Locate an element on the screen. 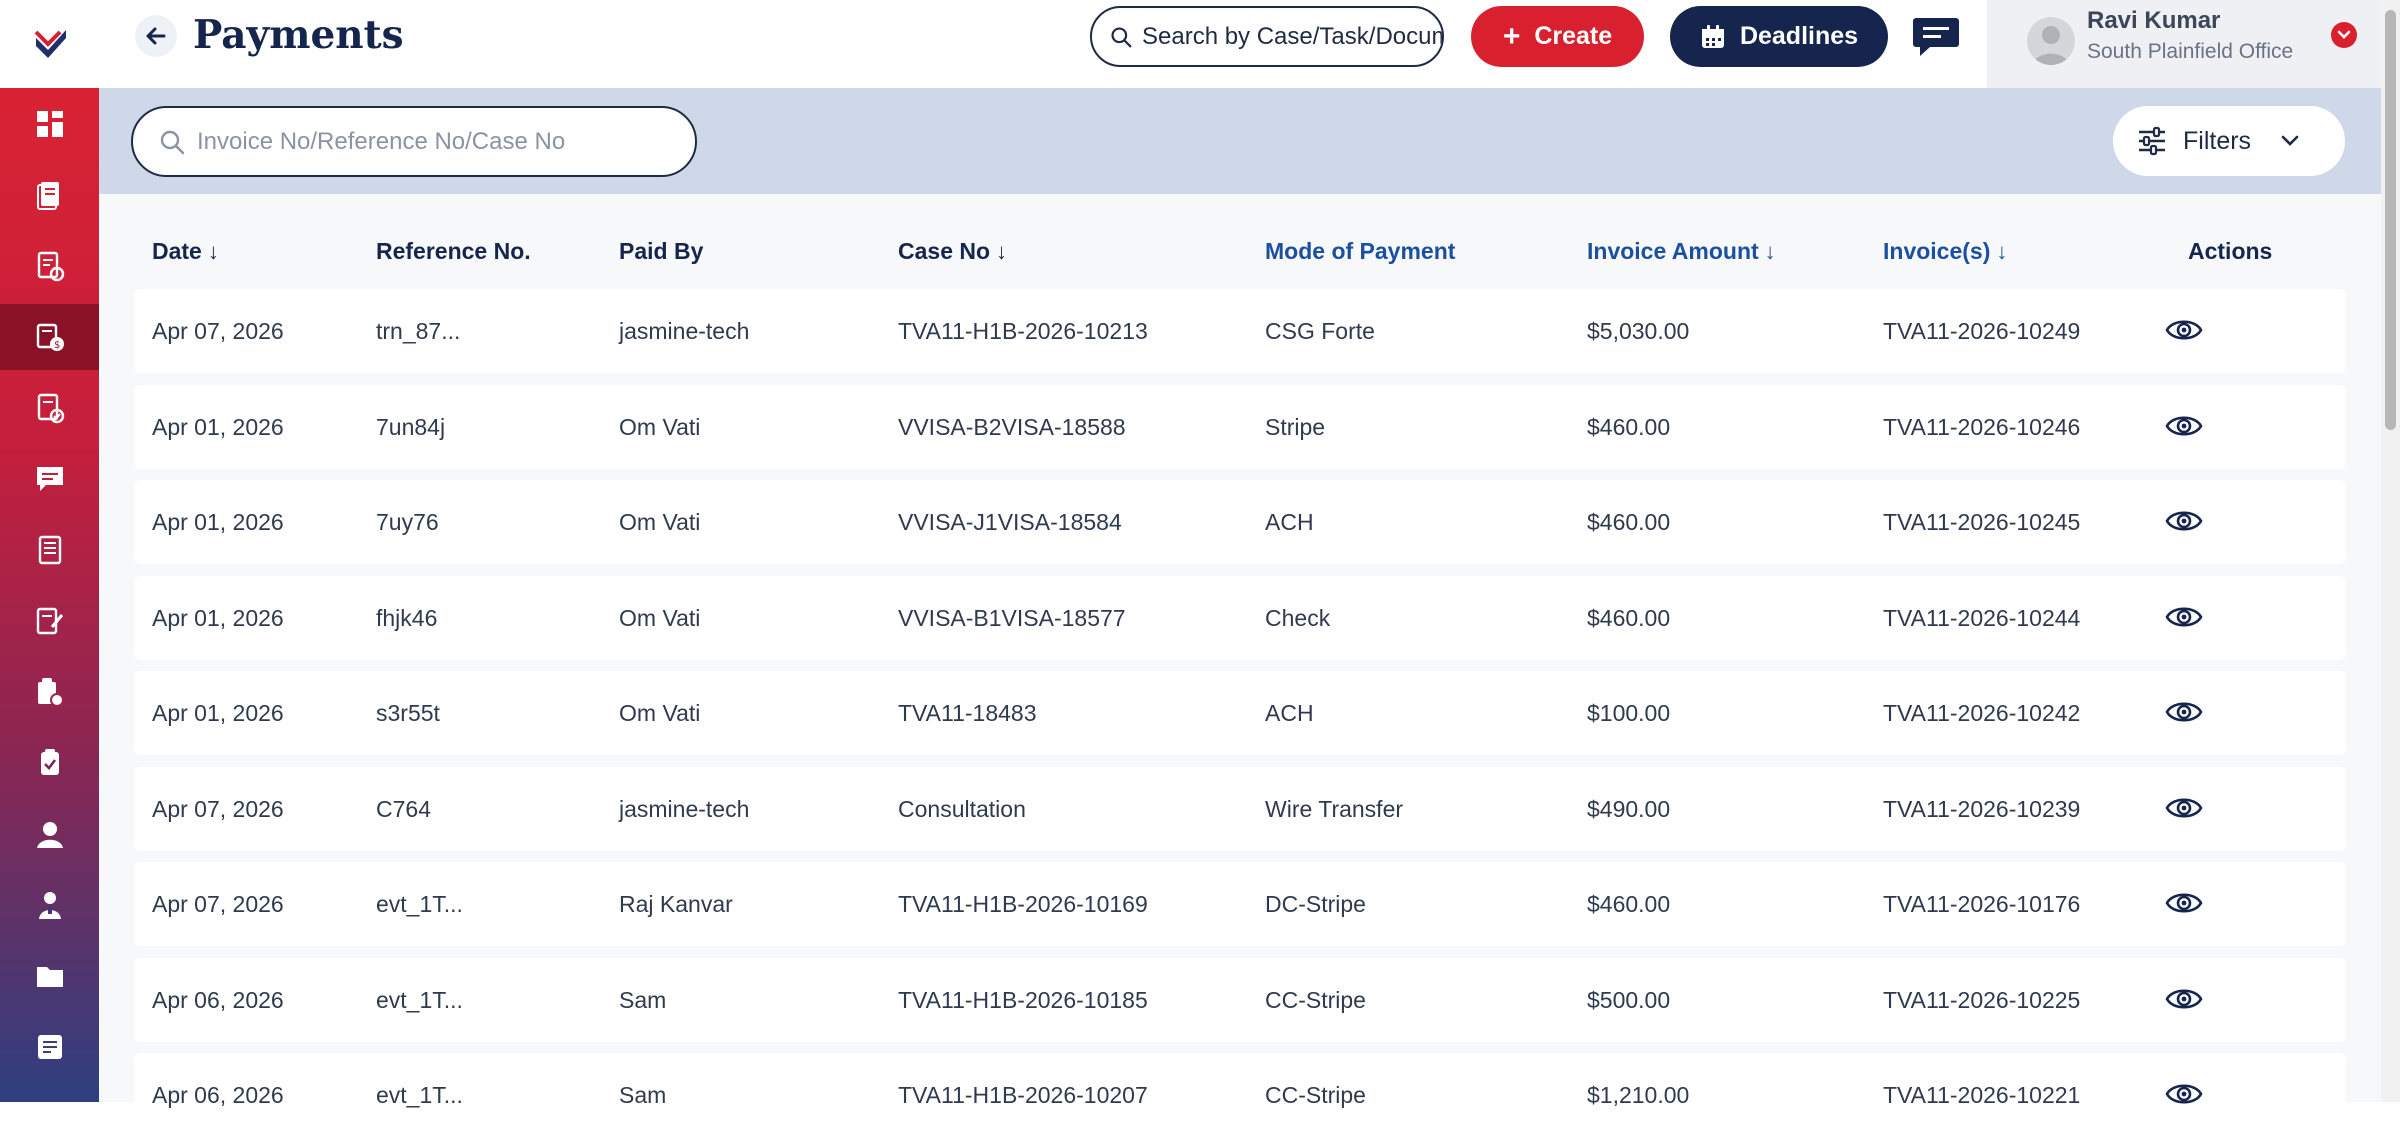  sidebar-item-documents is located at coordinates (49, 550).